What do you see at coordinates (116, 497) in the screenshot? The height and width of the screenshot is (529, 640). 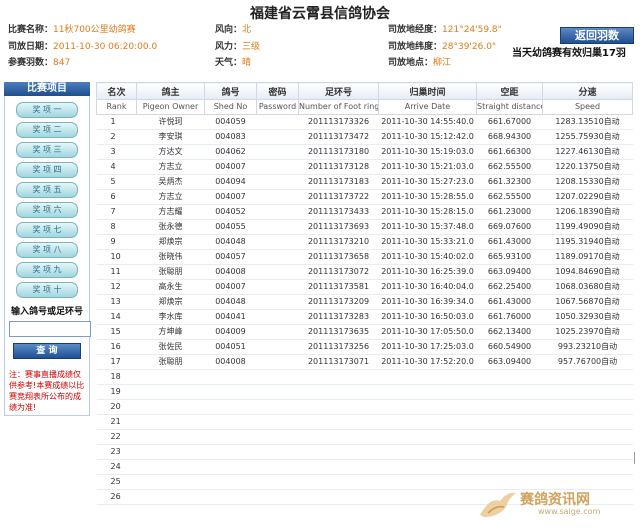 I see `cell-rank: 26` at bounding box center [116, 497].